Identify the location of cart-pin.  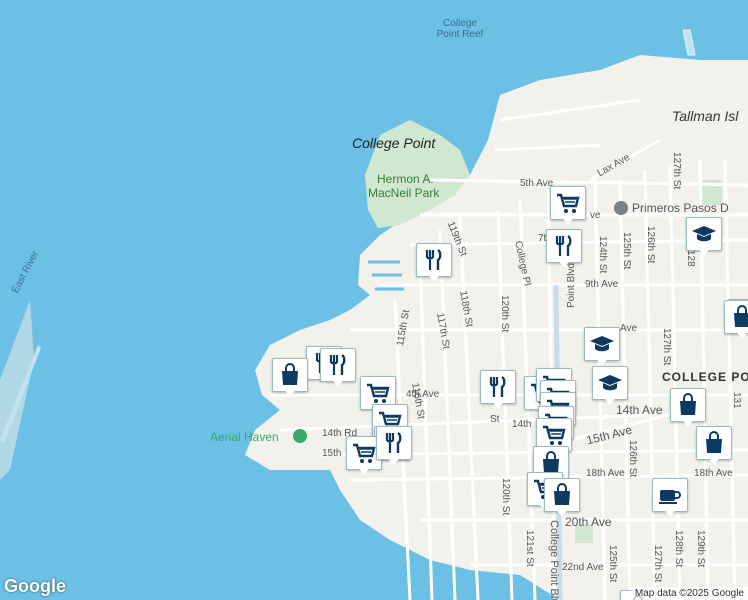
(568, 206).